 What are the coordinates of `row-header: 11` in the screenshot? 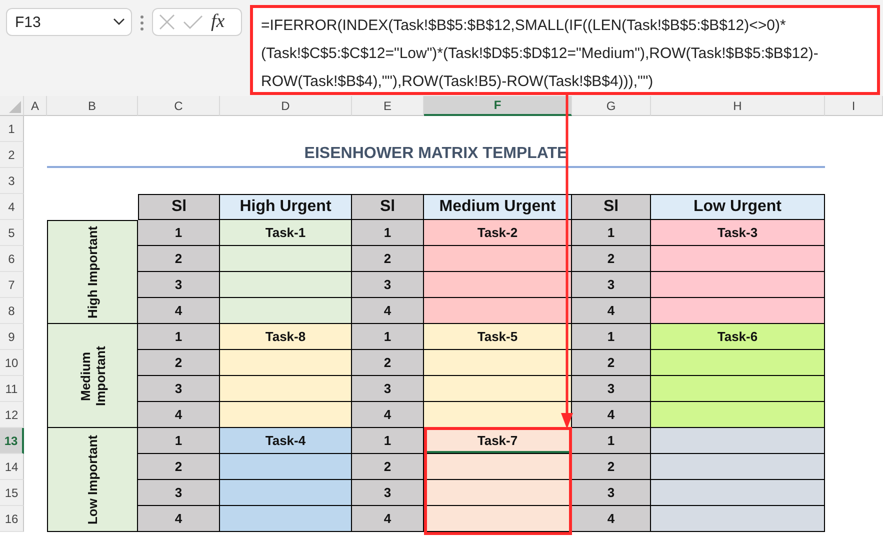 It's located at (12, 389).